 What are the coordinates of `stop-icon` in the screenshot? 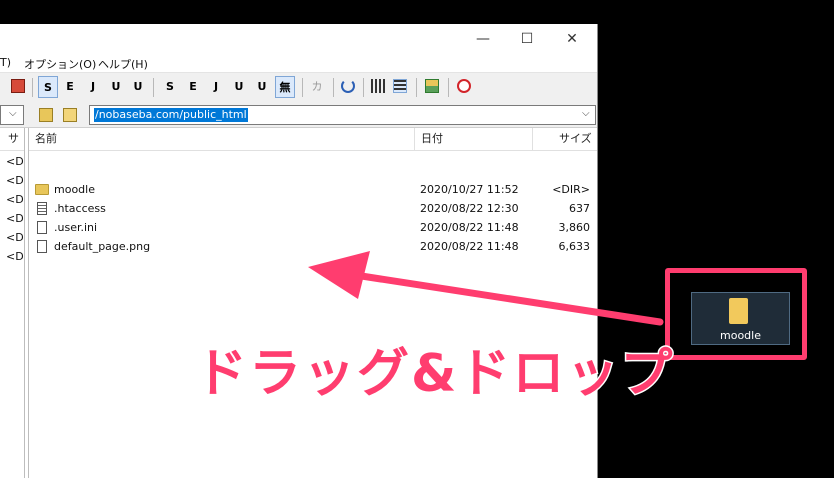 It's located at (464, 86).